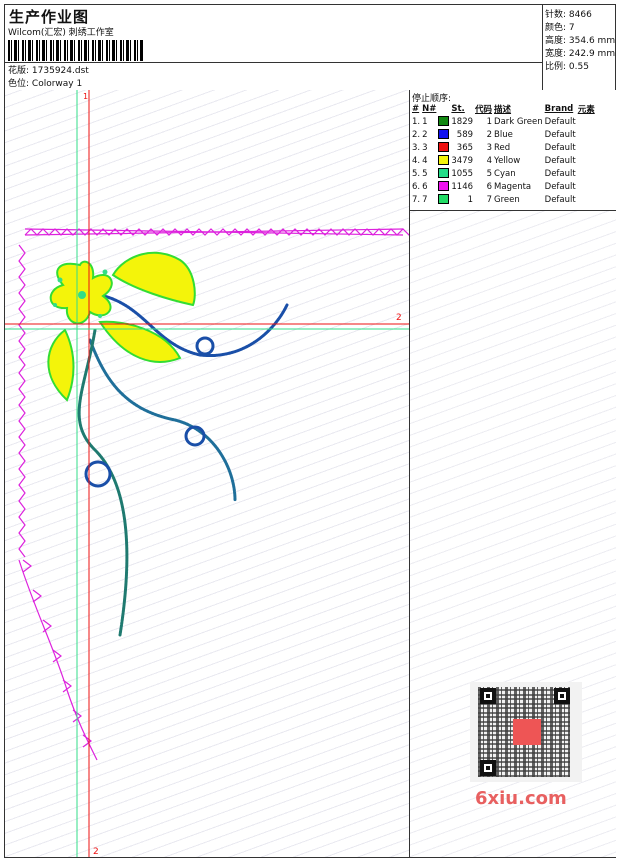 Image resolution: width=620 pixels, height=861 pixels. I want to click on red-seal-logo, so click(527, 732).